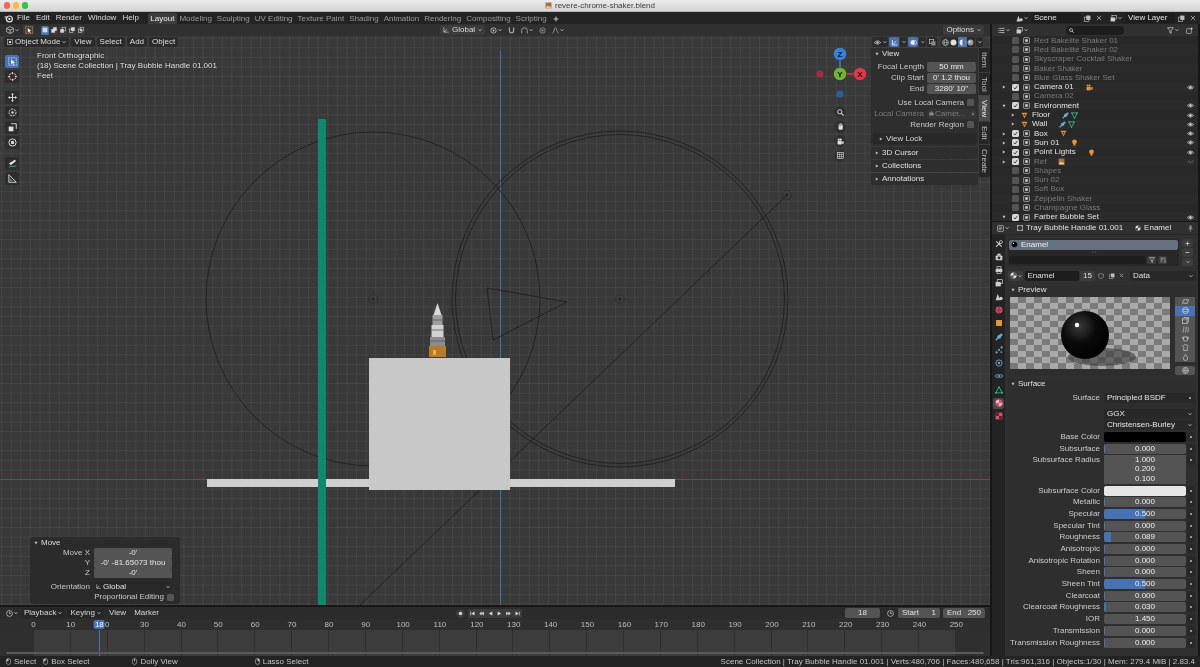 Image resolution: width=1200 pixels, height=667 pixels. I want to click on previous-keyframe-button, so click(481, 613).